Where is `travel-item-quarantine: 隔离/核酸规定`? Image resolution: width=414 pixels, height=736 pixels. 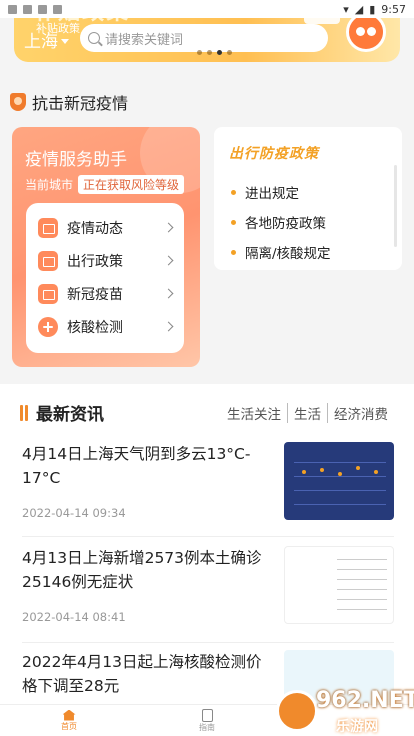 travel-item-quarantine: 隔离/核酸规定 is located at coordinates (281, 252).